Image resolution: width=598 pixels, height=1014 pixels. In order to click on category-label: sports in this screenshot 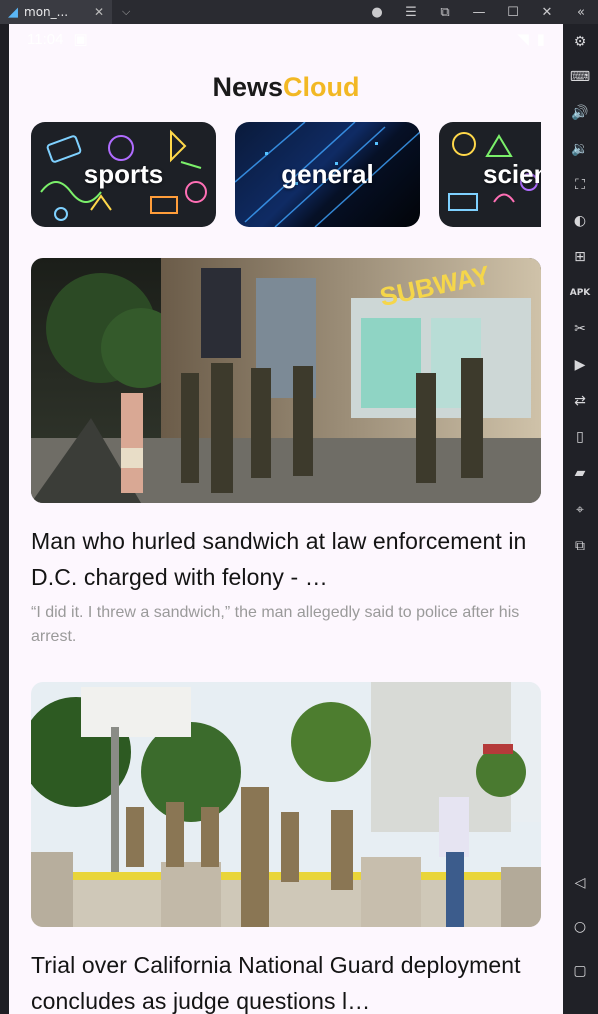, I will do `click(123, 174)`.